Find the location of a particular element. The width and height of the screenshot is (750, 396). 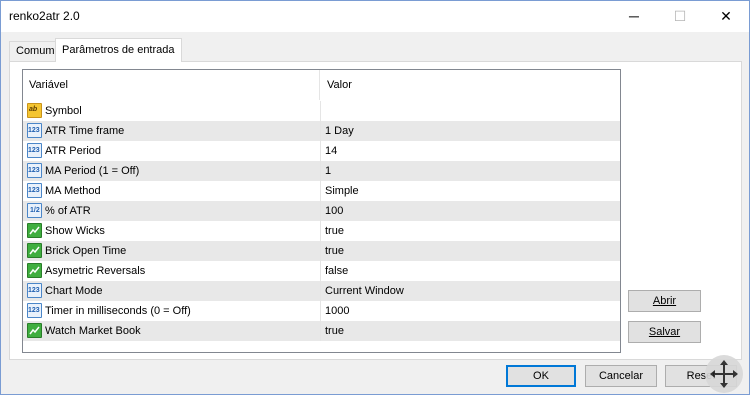

column-divider is located at coordinates (319, 85).